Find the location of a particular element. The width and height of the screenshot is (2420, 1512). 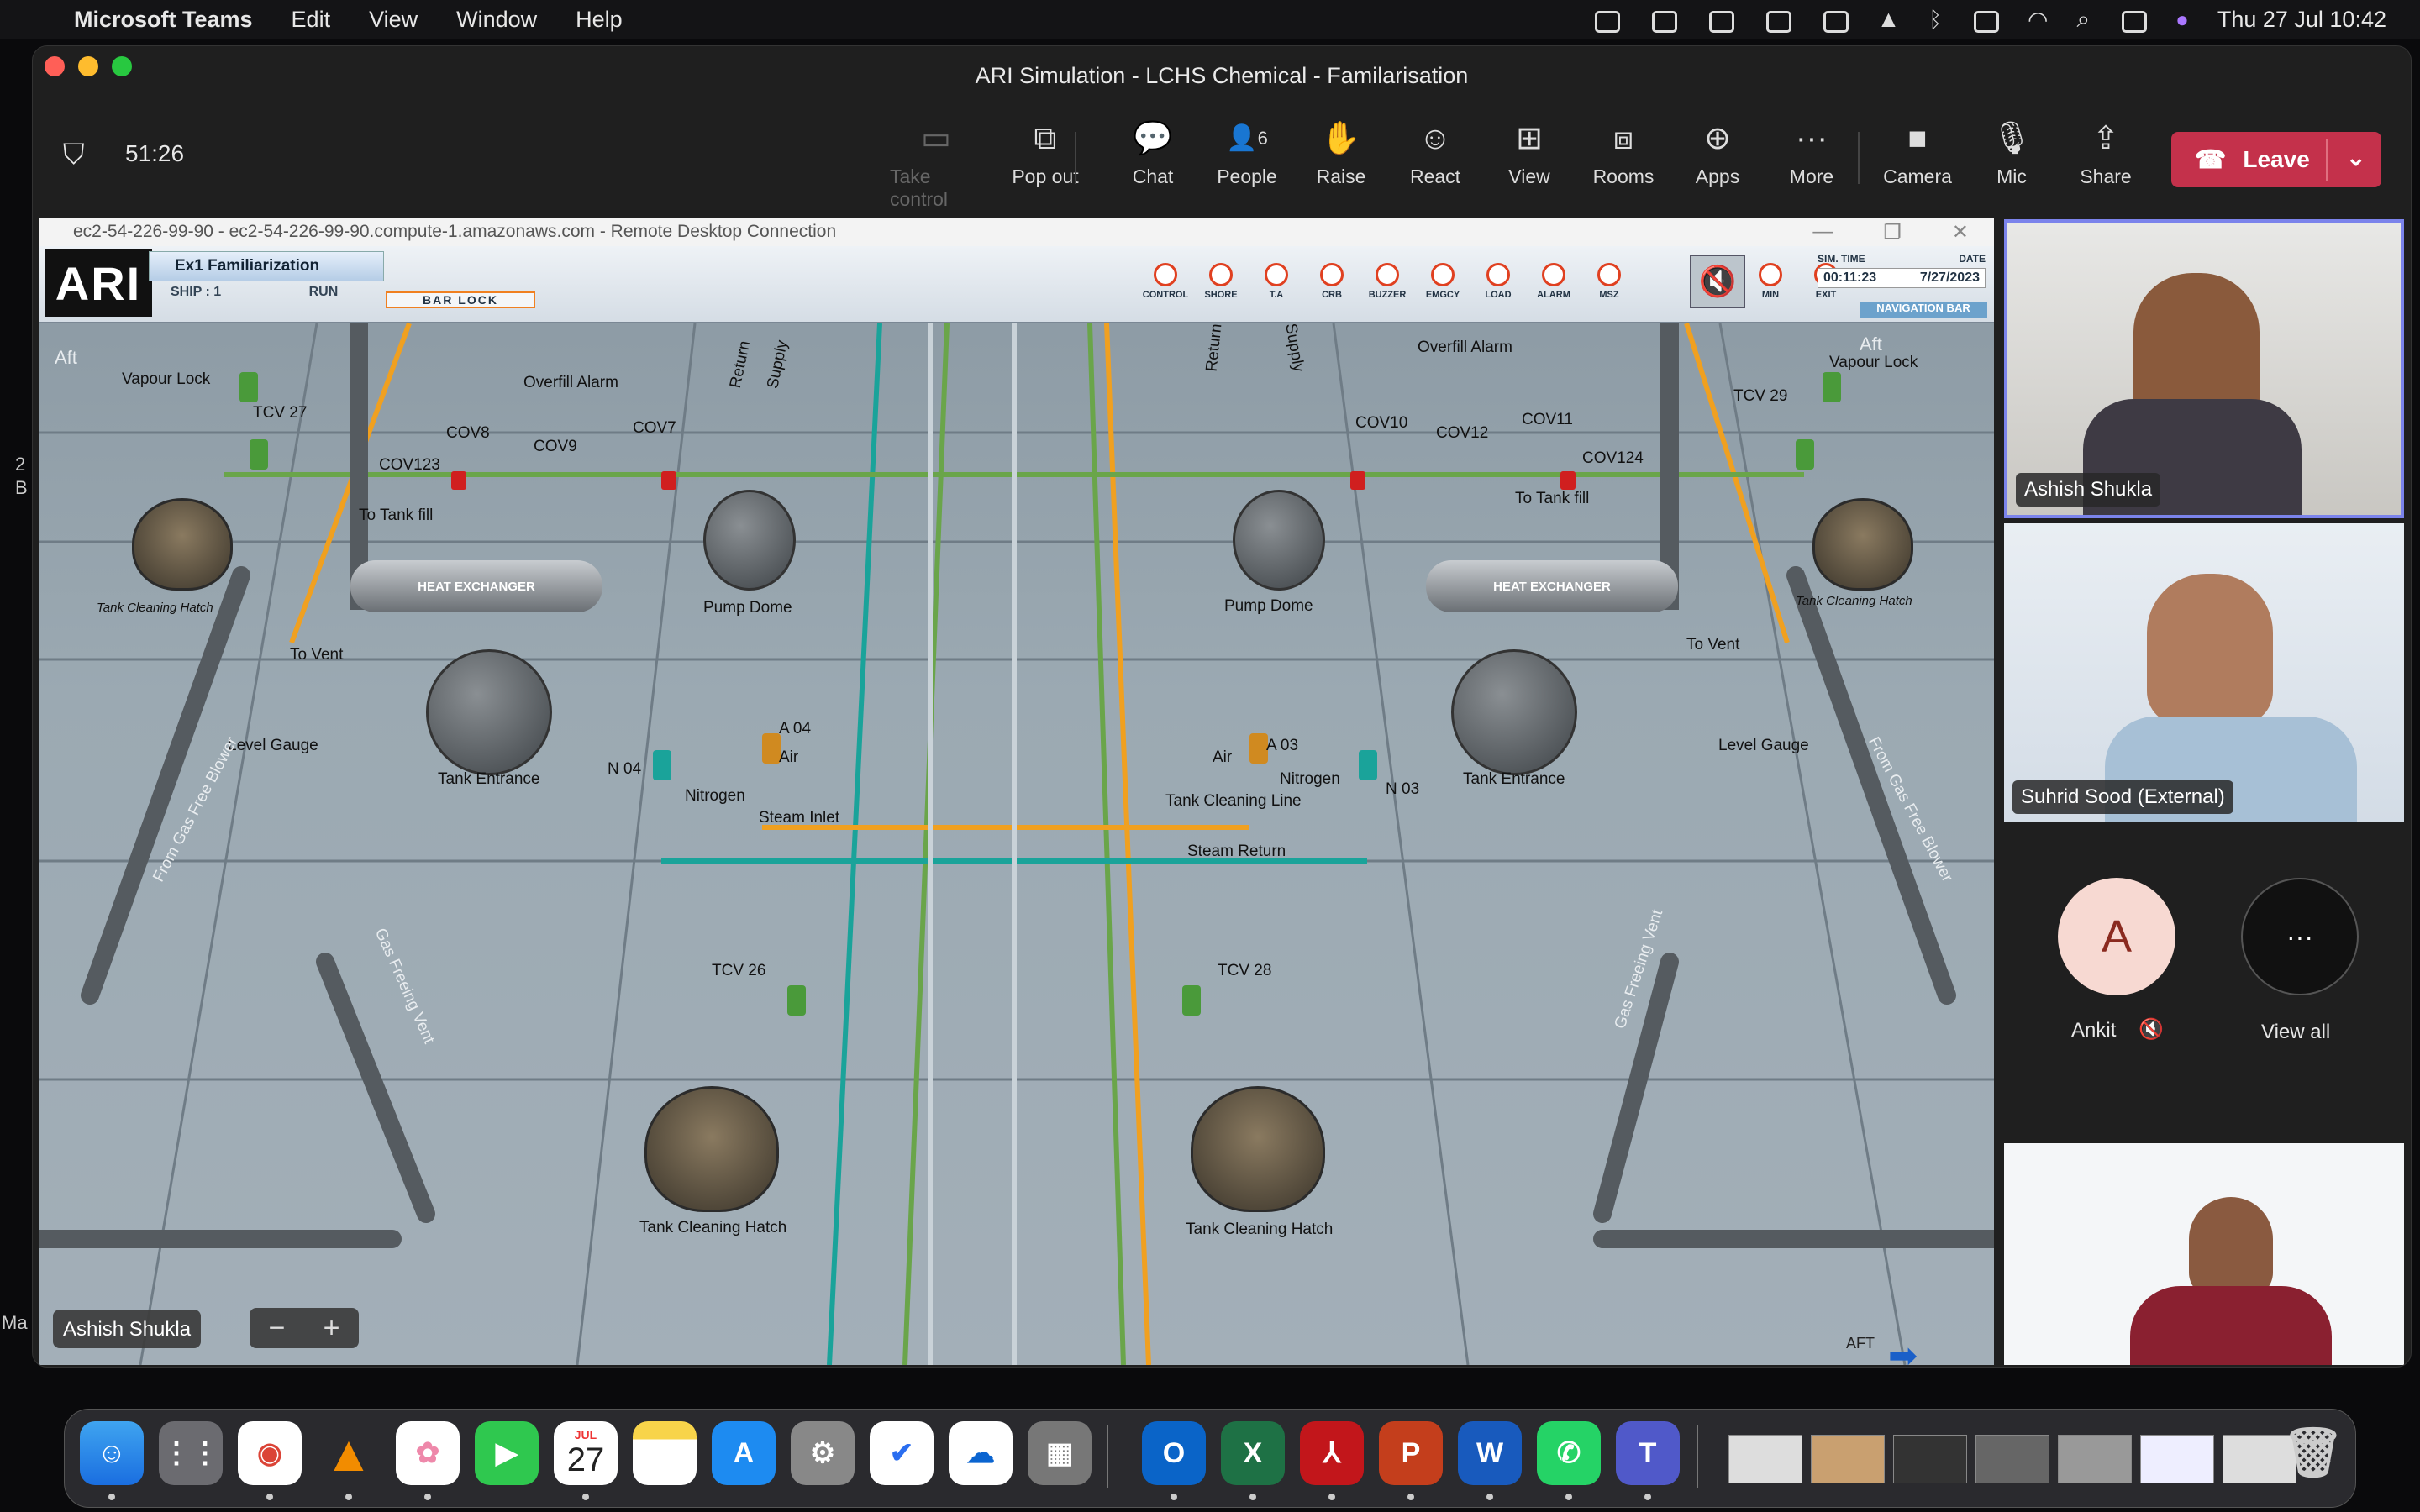

tool-icon is located at coordinates (1720, 20).